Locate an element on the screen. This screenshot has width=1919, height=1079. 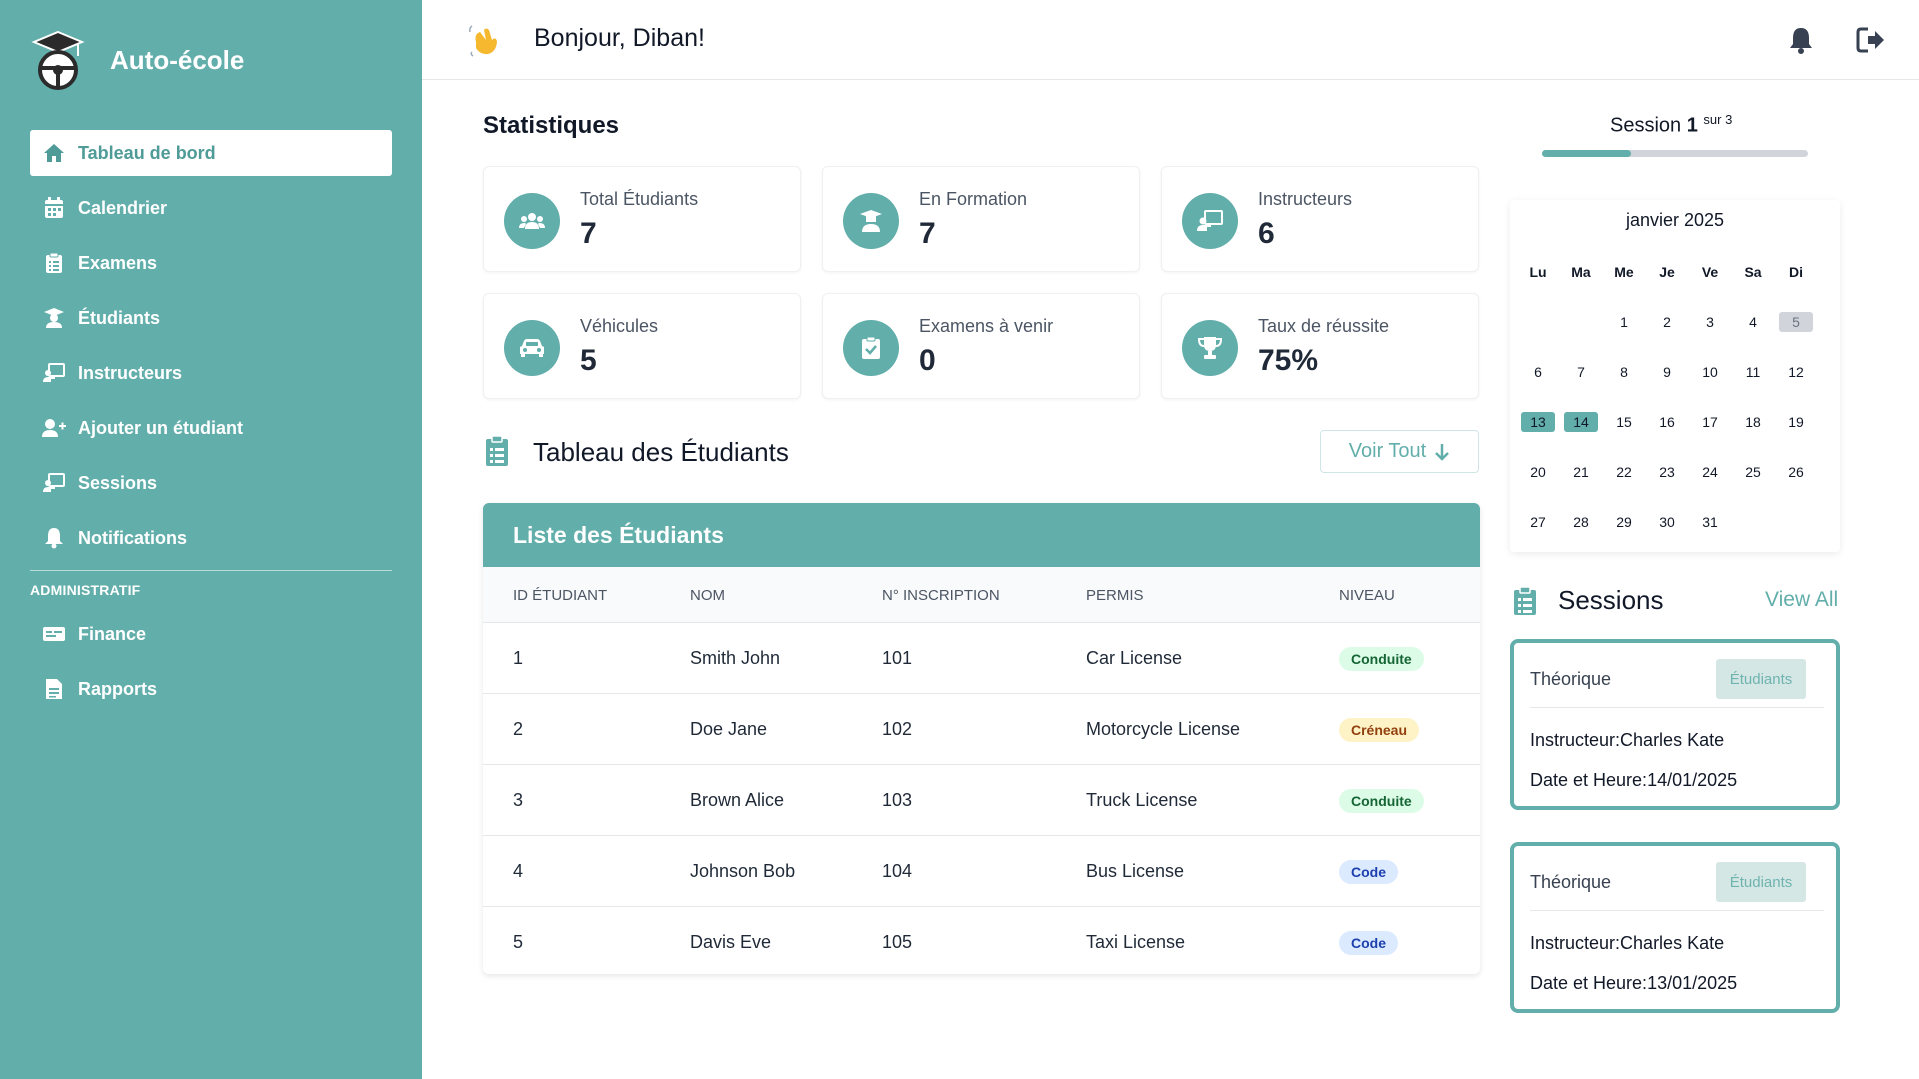
trophy-icon is located at coordinates (1210, 348).